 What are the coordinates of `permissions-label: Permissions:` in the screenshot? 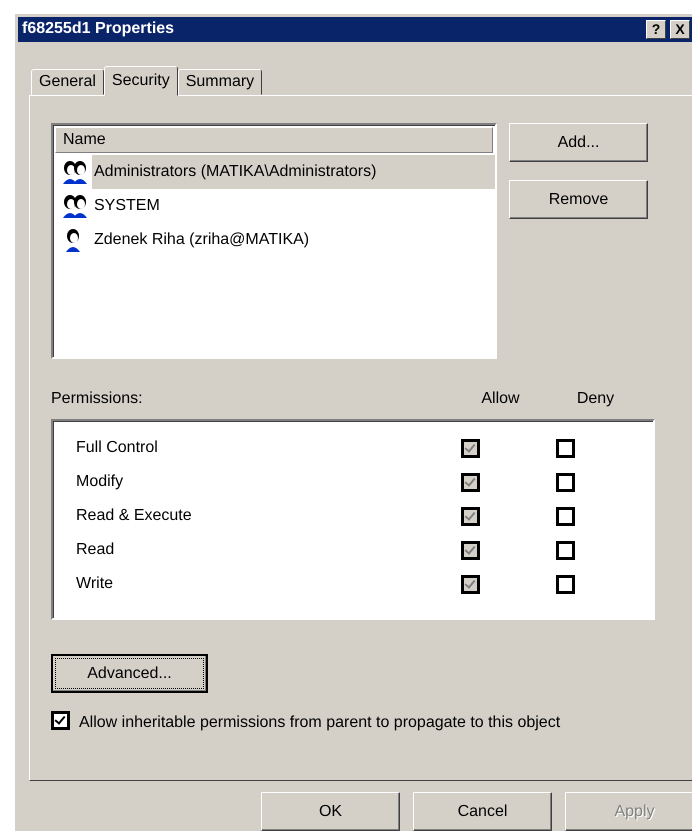 It's located at (97, 399).